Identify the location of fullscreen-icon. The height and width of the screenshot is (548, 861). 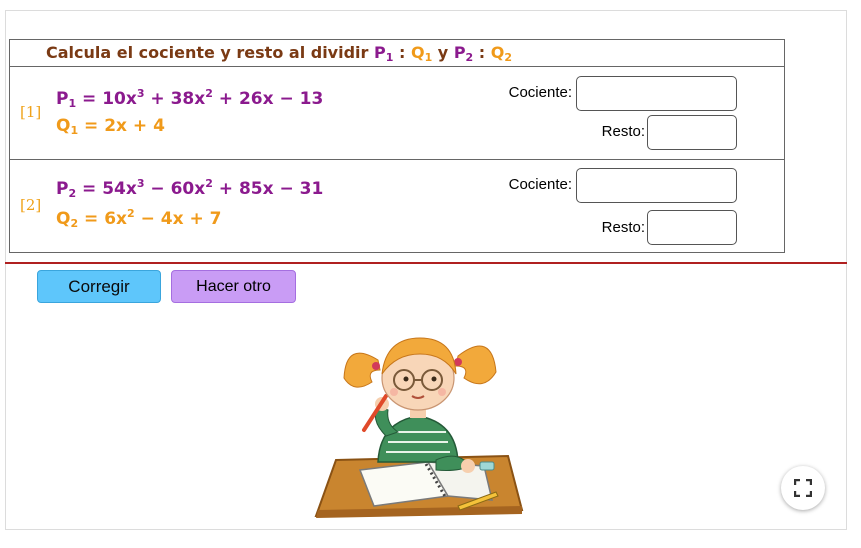
(803, 488).